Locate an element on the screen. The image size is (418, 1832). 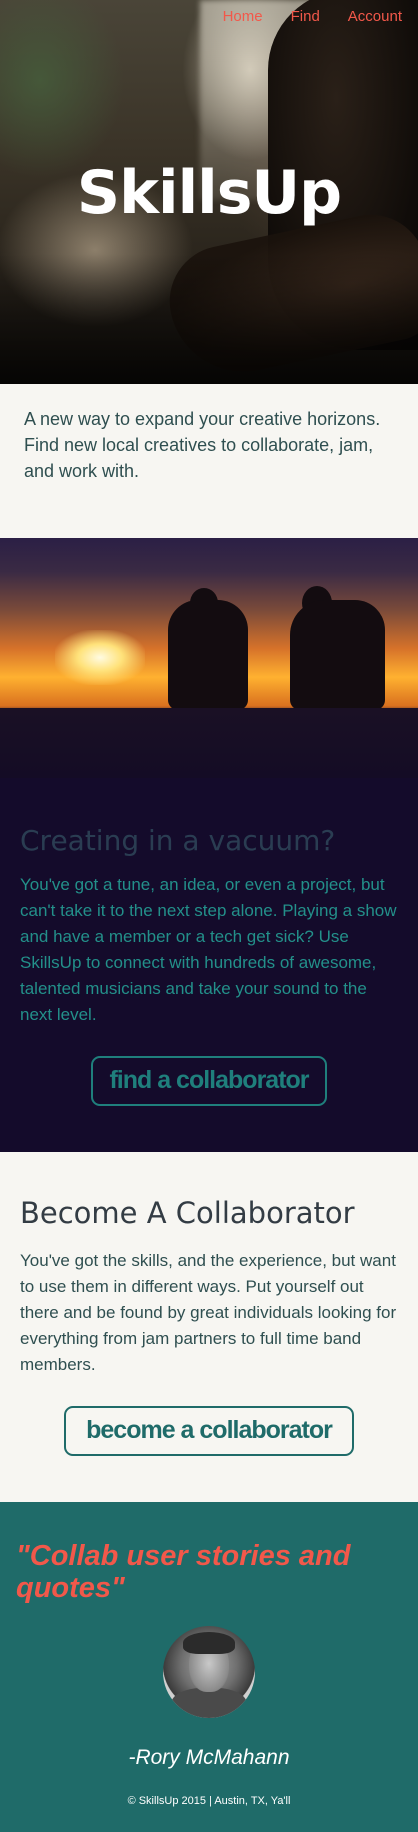
become-collaborator-button: become a collaborator is located at coordinates (209, 1431).